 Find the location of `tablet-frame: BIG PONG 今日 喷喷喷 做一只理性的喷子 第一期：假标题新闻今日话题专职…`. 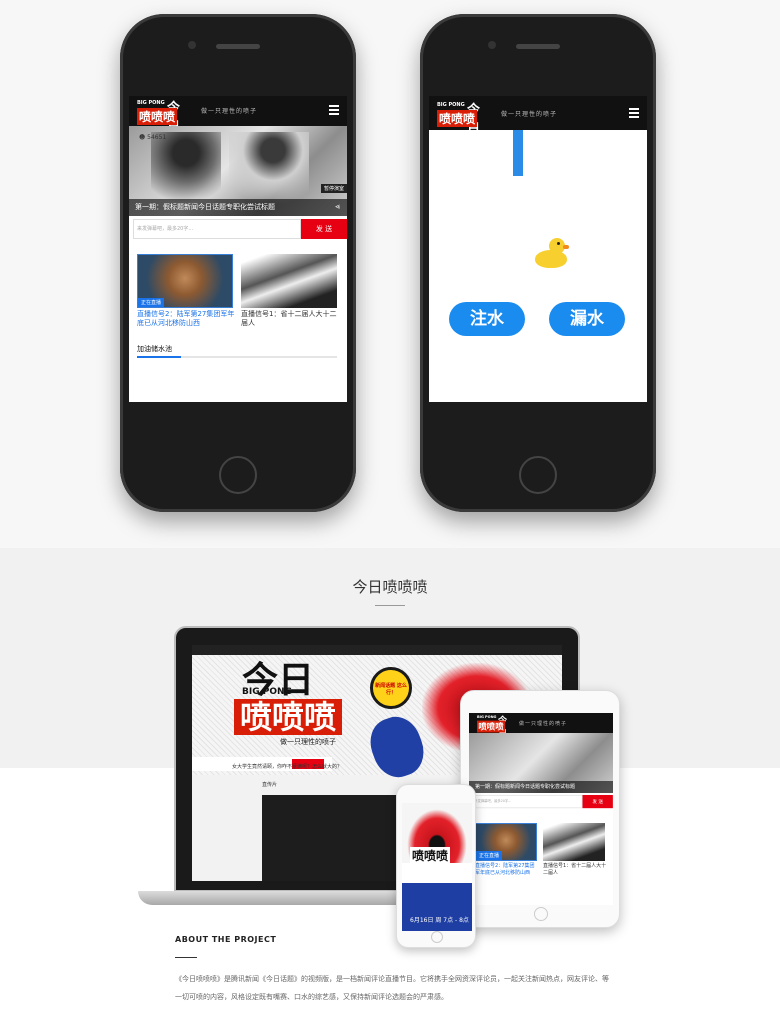

tablet-frame: BIG PONG 今日 喷喷喷 做一只理性的喷子 第一期：假标题新闻今日话题专职… is located at coordinates (540, 809).